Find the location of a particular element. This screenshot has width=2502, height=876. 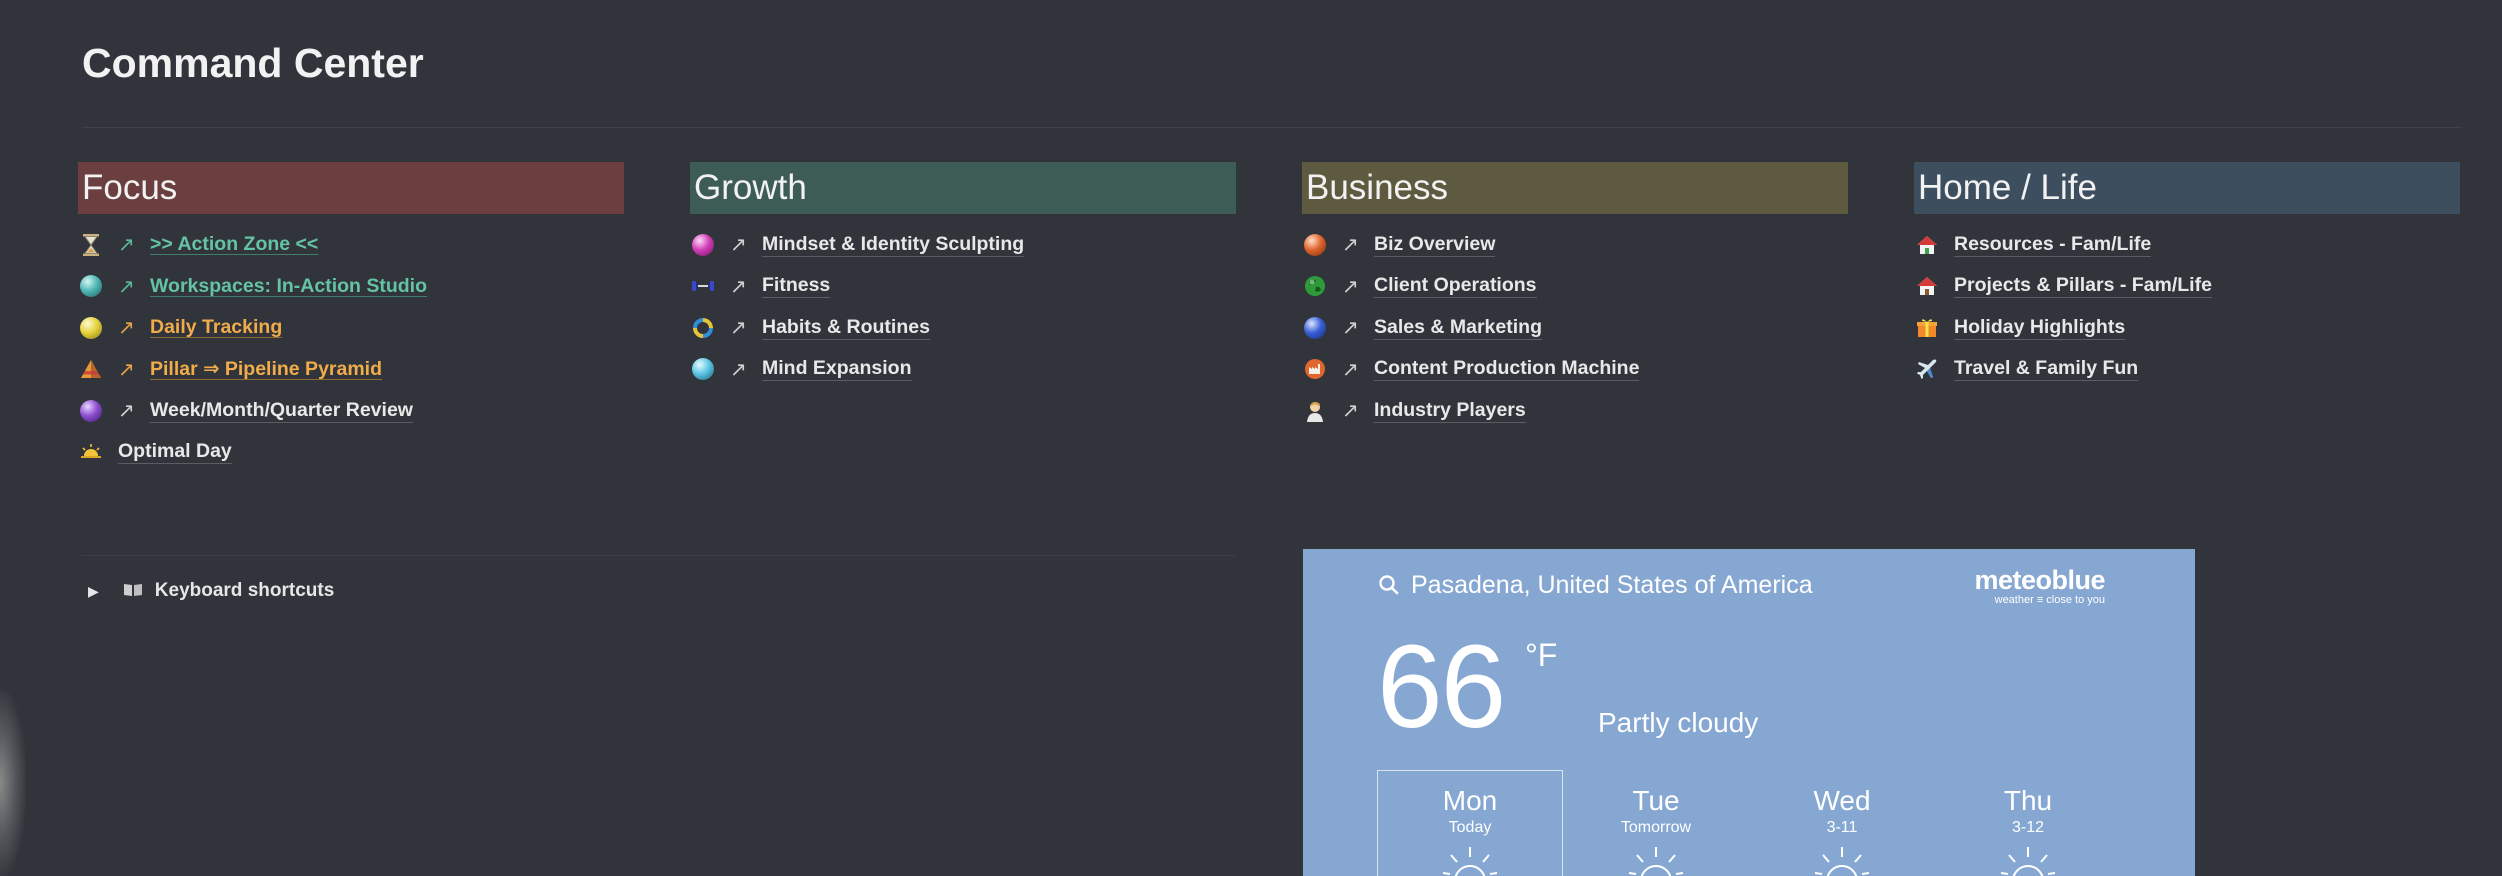

link-action-zone: ↗ >> Action Zone << is located at coordinates (351, 245).